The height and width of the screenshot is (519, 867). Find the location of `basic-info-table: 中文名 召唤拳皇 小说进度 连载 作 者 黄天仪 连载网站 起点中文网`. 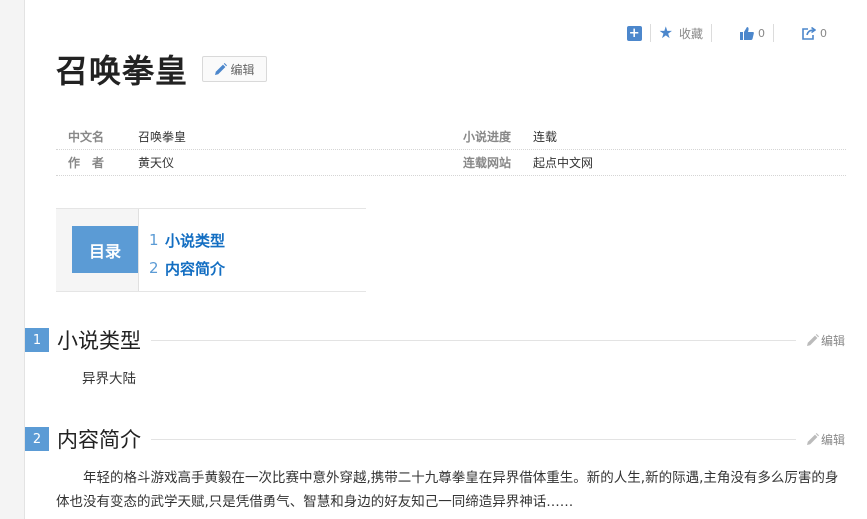

basic-info-table: 中文名 召唤拳皇 小说进度 连载 作 者 黄天仪 连载网站 起点中文网 is located at coordinates (451, 150).